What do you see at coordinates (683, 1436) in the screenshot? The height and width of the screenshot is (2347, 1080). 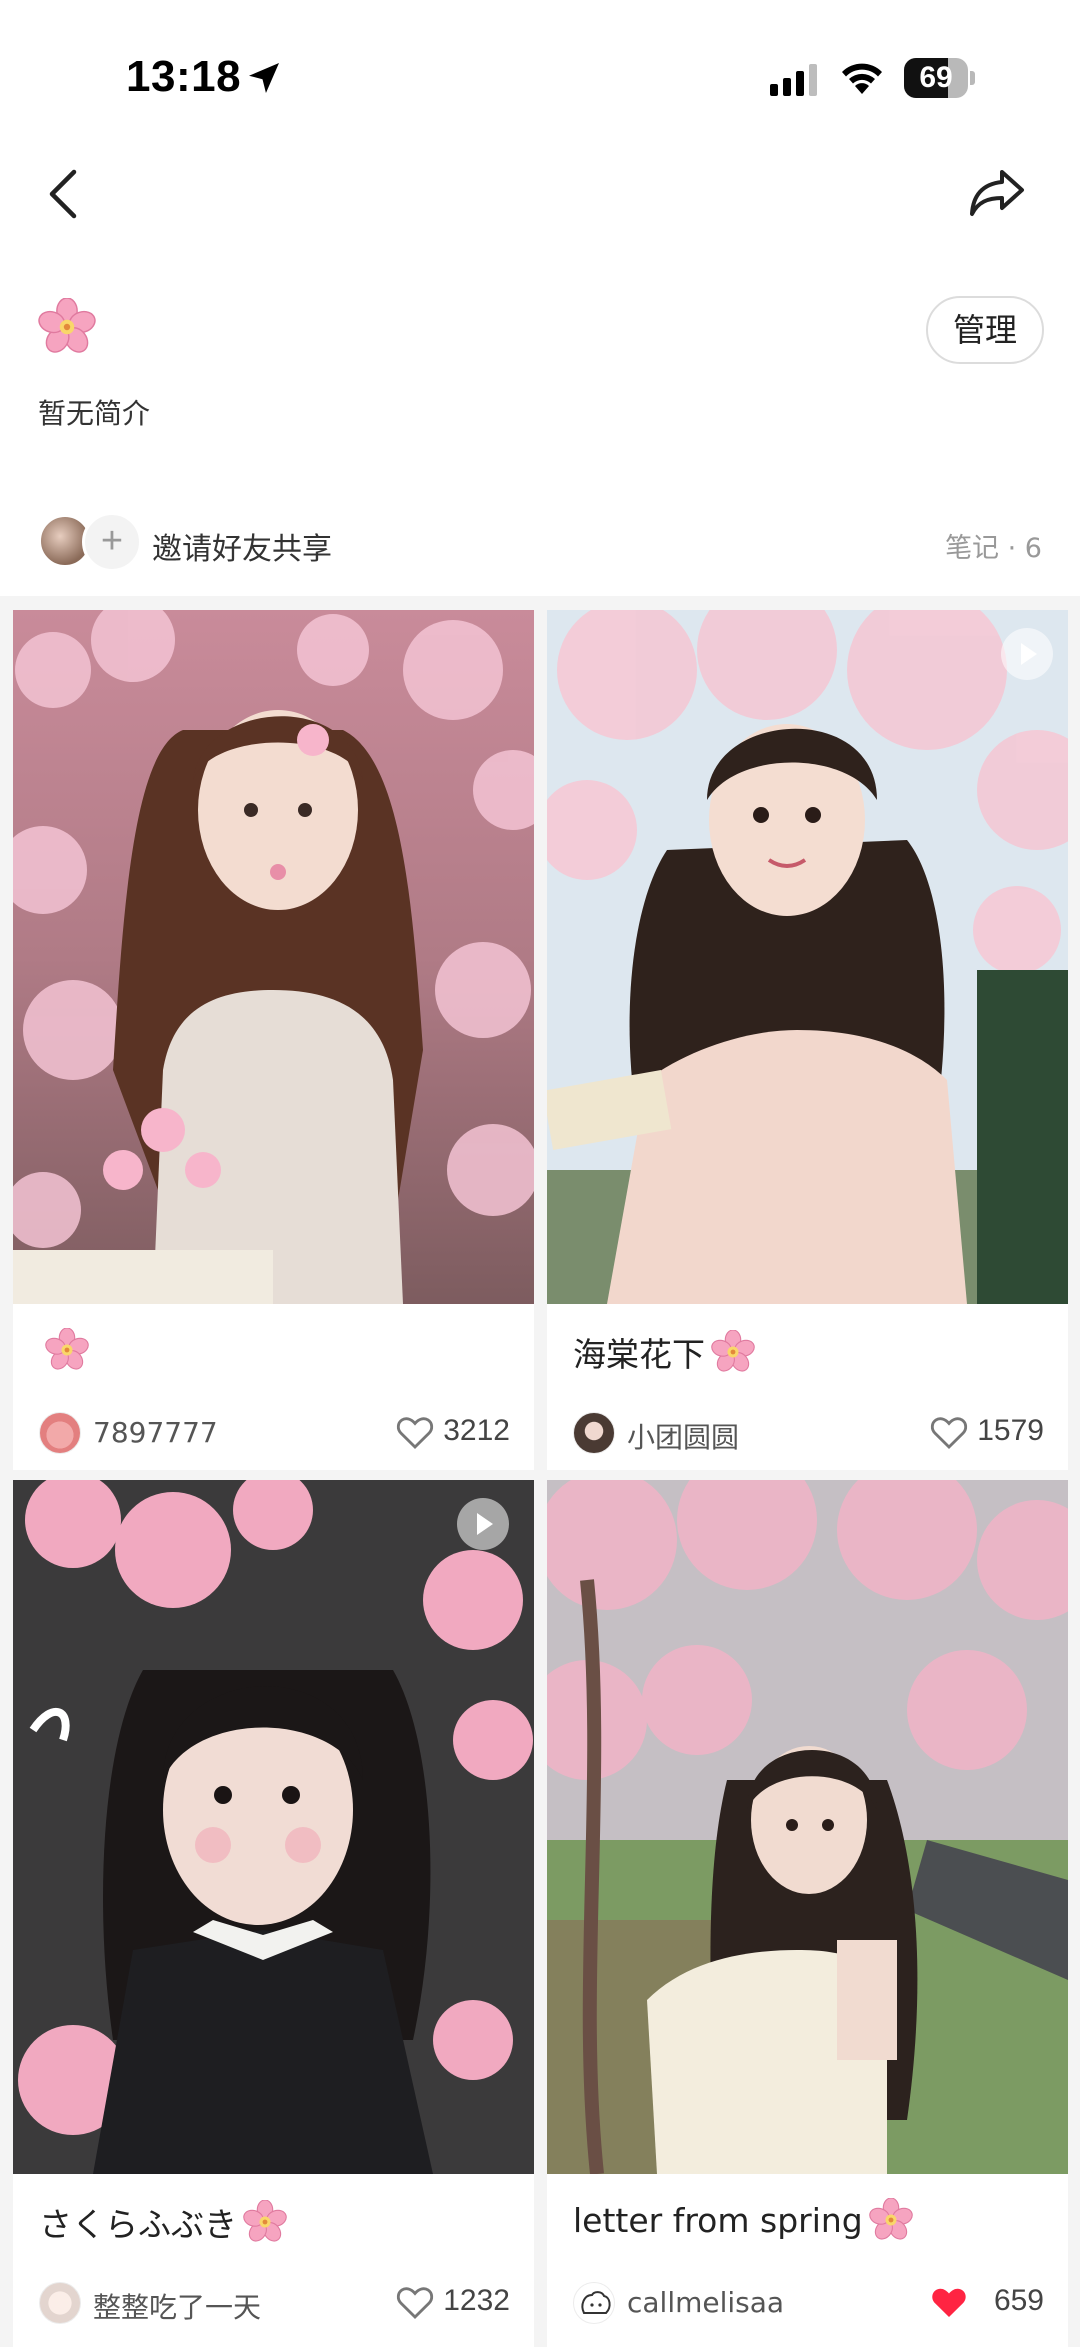 I see `author-name: 小团圆圆` at bounding box center [683, 1436].